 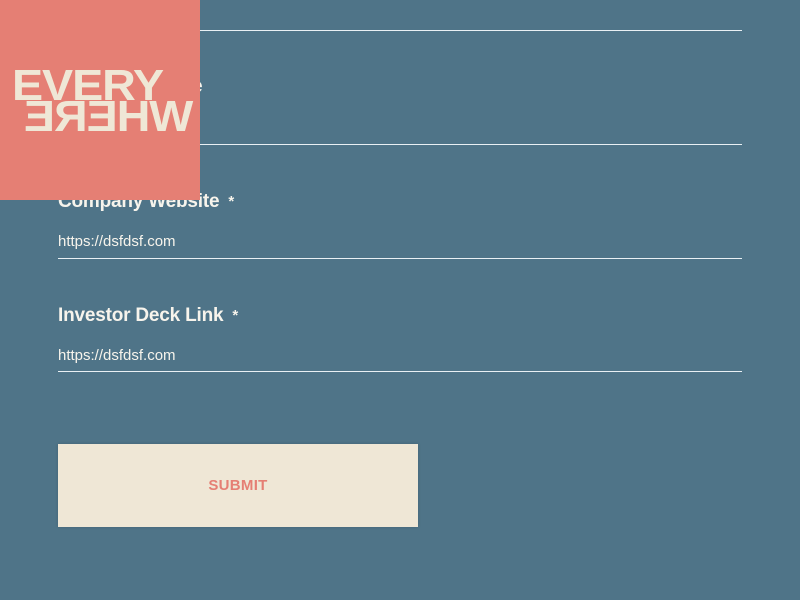 What do you see at coordinates (400, 371) in the screenshot?
I see `investor-deck-underline` at bounding box center [400, 371].